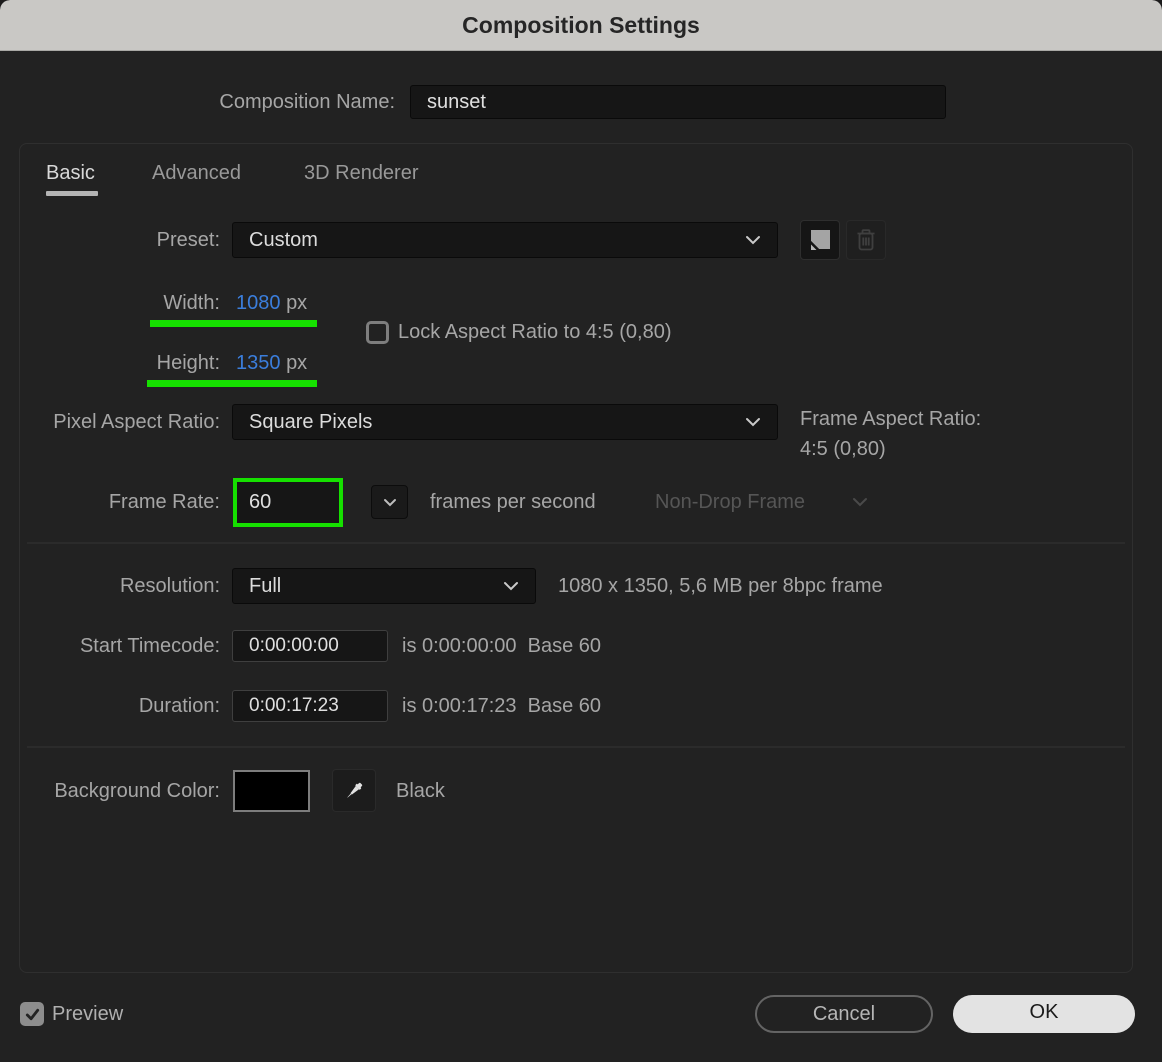 This screenshot has width=1162, height=1062. I want to click on width-value-group: 1080 px, so click(271, 303).